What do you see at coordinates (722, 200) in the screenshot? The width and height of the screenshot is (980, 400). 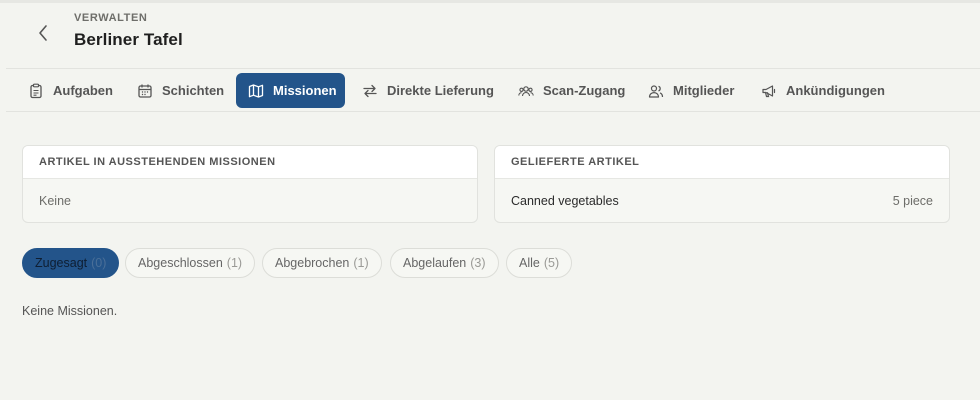 I see `list-item: Canned vegetables 5 piece` at bounding box center [722, 200].